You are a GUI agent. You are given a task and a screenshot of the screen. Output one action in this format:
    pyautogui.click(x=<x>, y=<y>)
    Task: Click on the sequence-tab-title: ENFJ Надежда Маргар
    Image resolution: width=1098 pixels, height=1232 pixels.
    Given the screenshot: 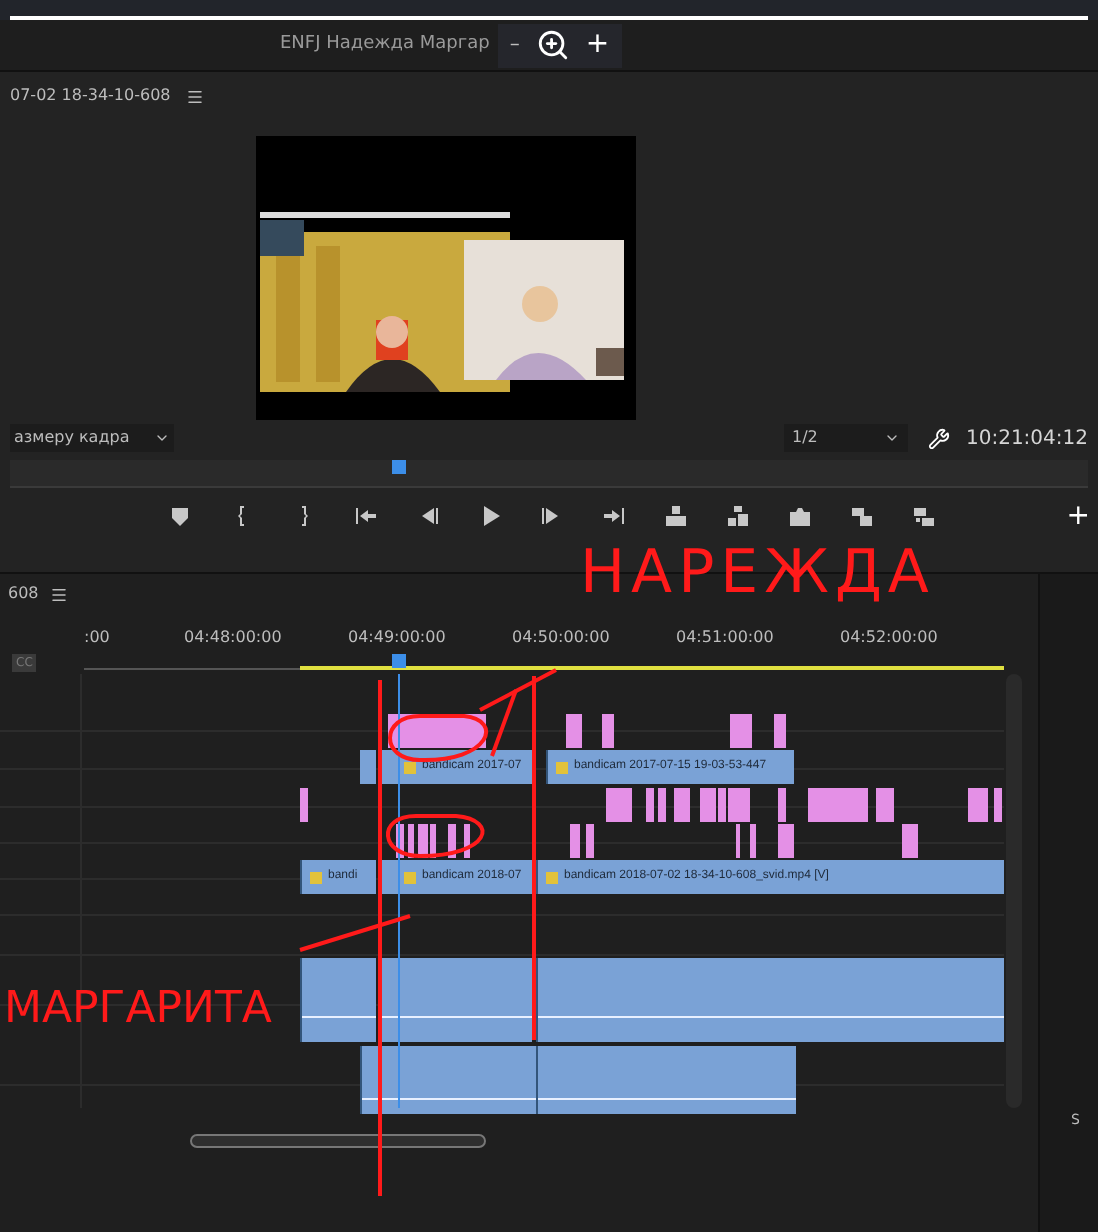 What is the action you would take?
    pyautogui.click(x=385, y=45)
    